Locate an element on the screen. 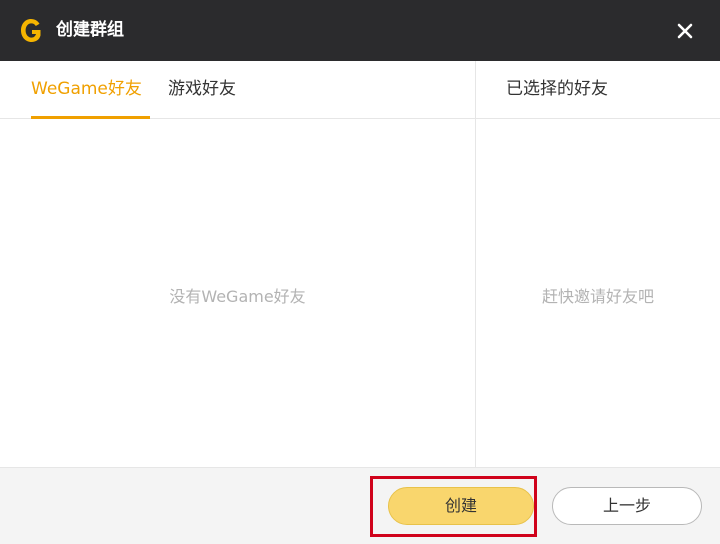  friends-empty-message: 没有WeGame好友 is located at coordinates (237, 296).